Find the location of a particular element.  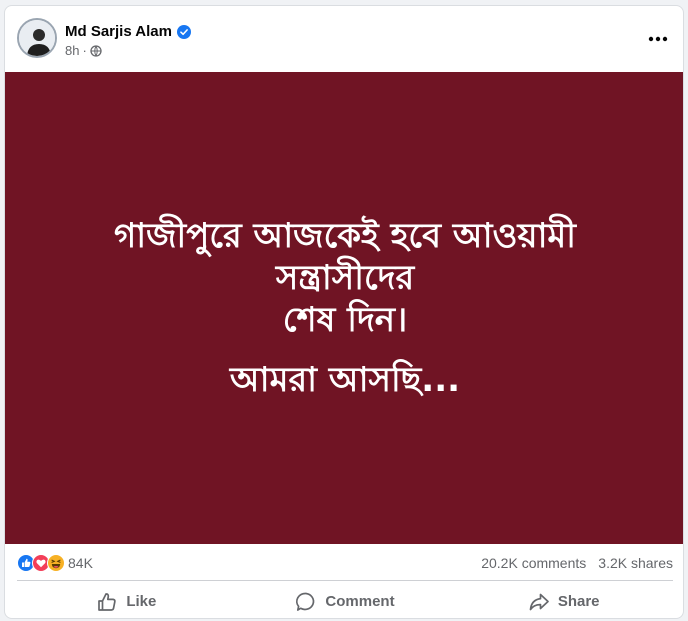

comment-button: Comment is located at coordinates (345, 601).